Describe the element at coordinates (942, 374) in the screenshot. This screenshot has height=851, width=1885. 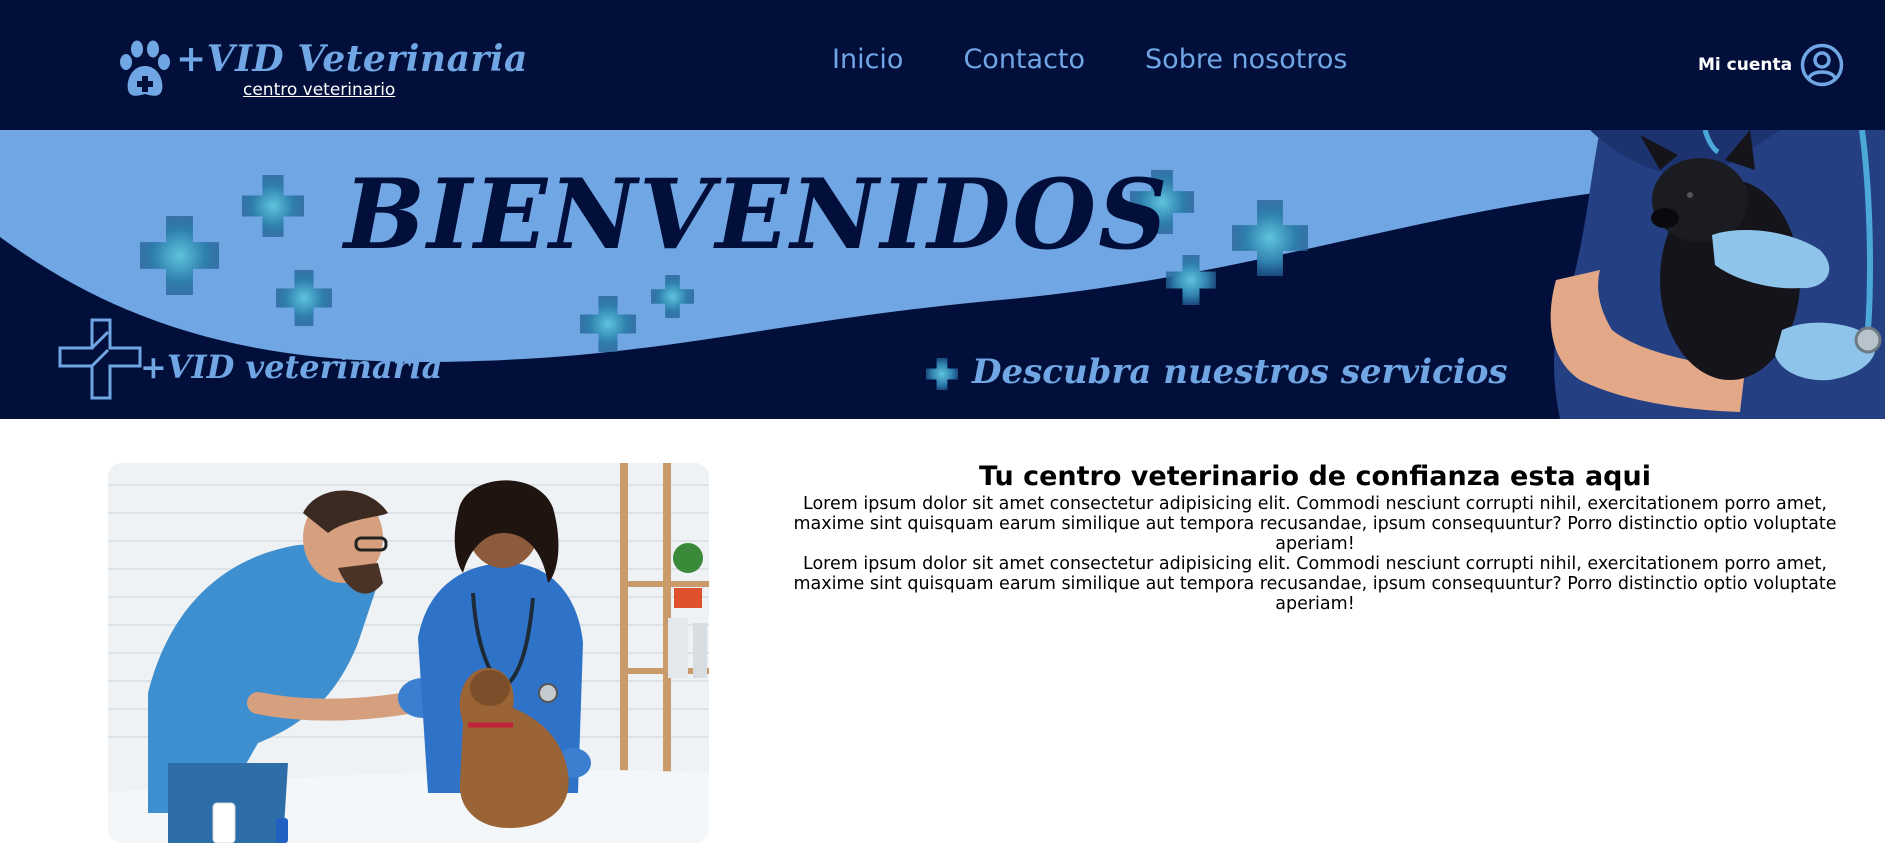
I see `plus-decoration-icon` at that location.